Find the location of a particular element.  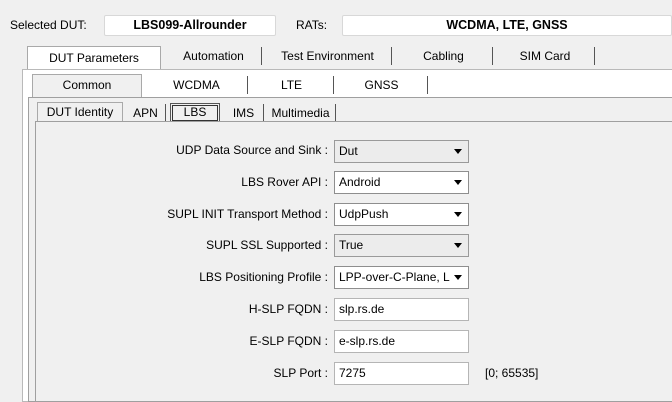

e-slp-fqdn-label: E-SLP FQDN : is located at coordinates (288, 341).